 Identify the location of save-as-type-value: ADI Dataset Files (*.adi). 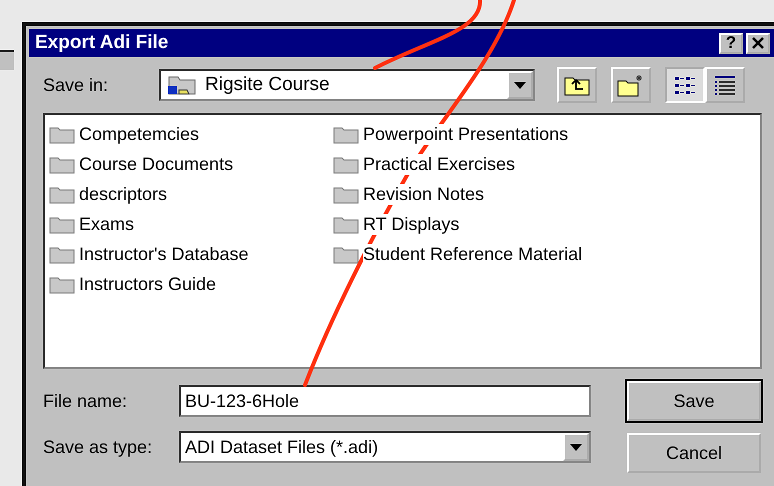
(281, 447).